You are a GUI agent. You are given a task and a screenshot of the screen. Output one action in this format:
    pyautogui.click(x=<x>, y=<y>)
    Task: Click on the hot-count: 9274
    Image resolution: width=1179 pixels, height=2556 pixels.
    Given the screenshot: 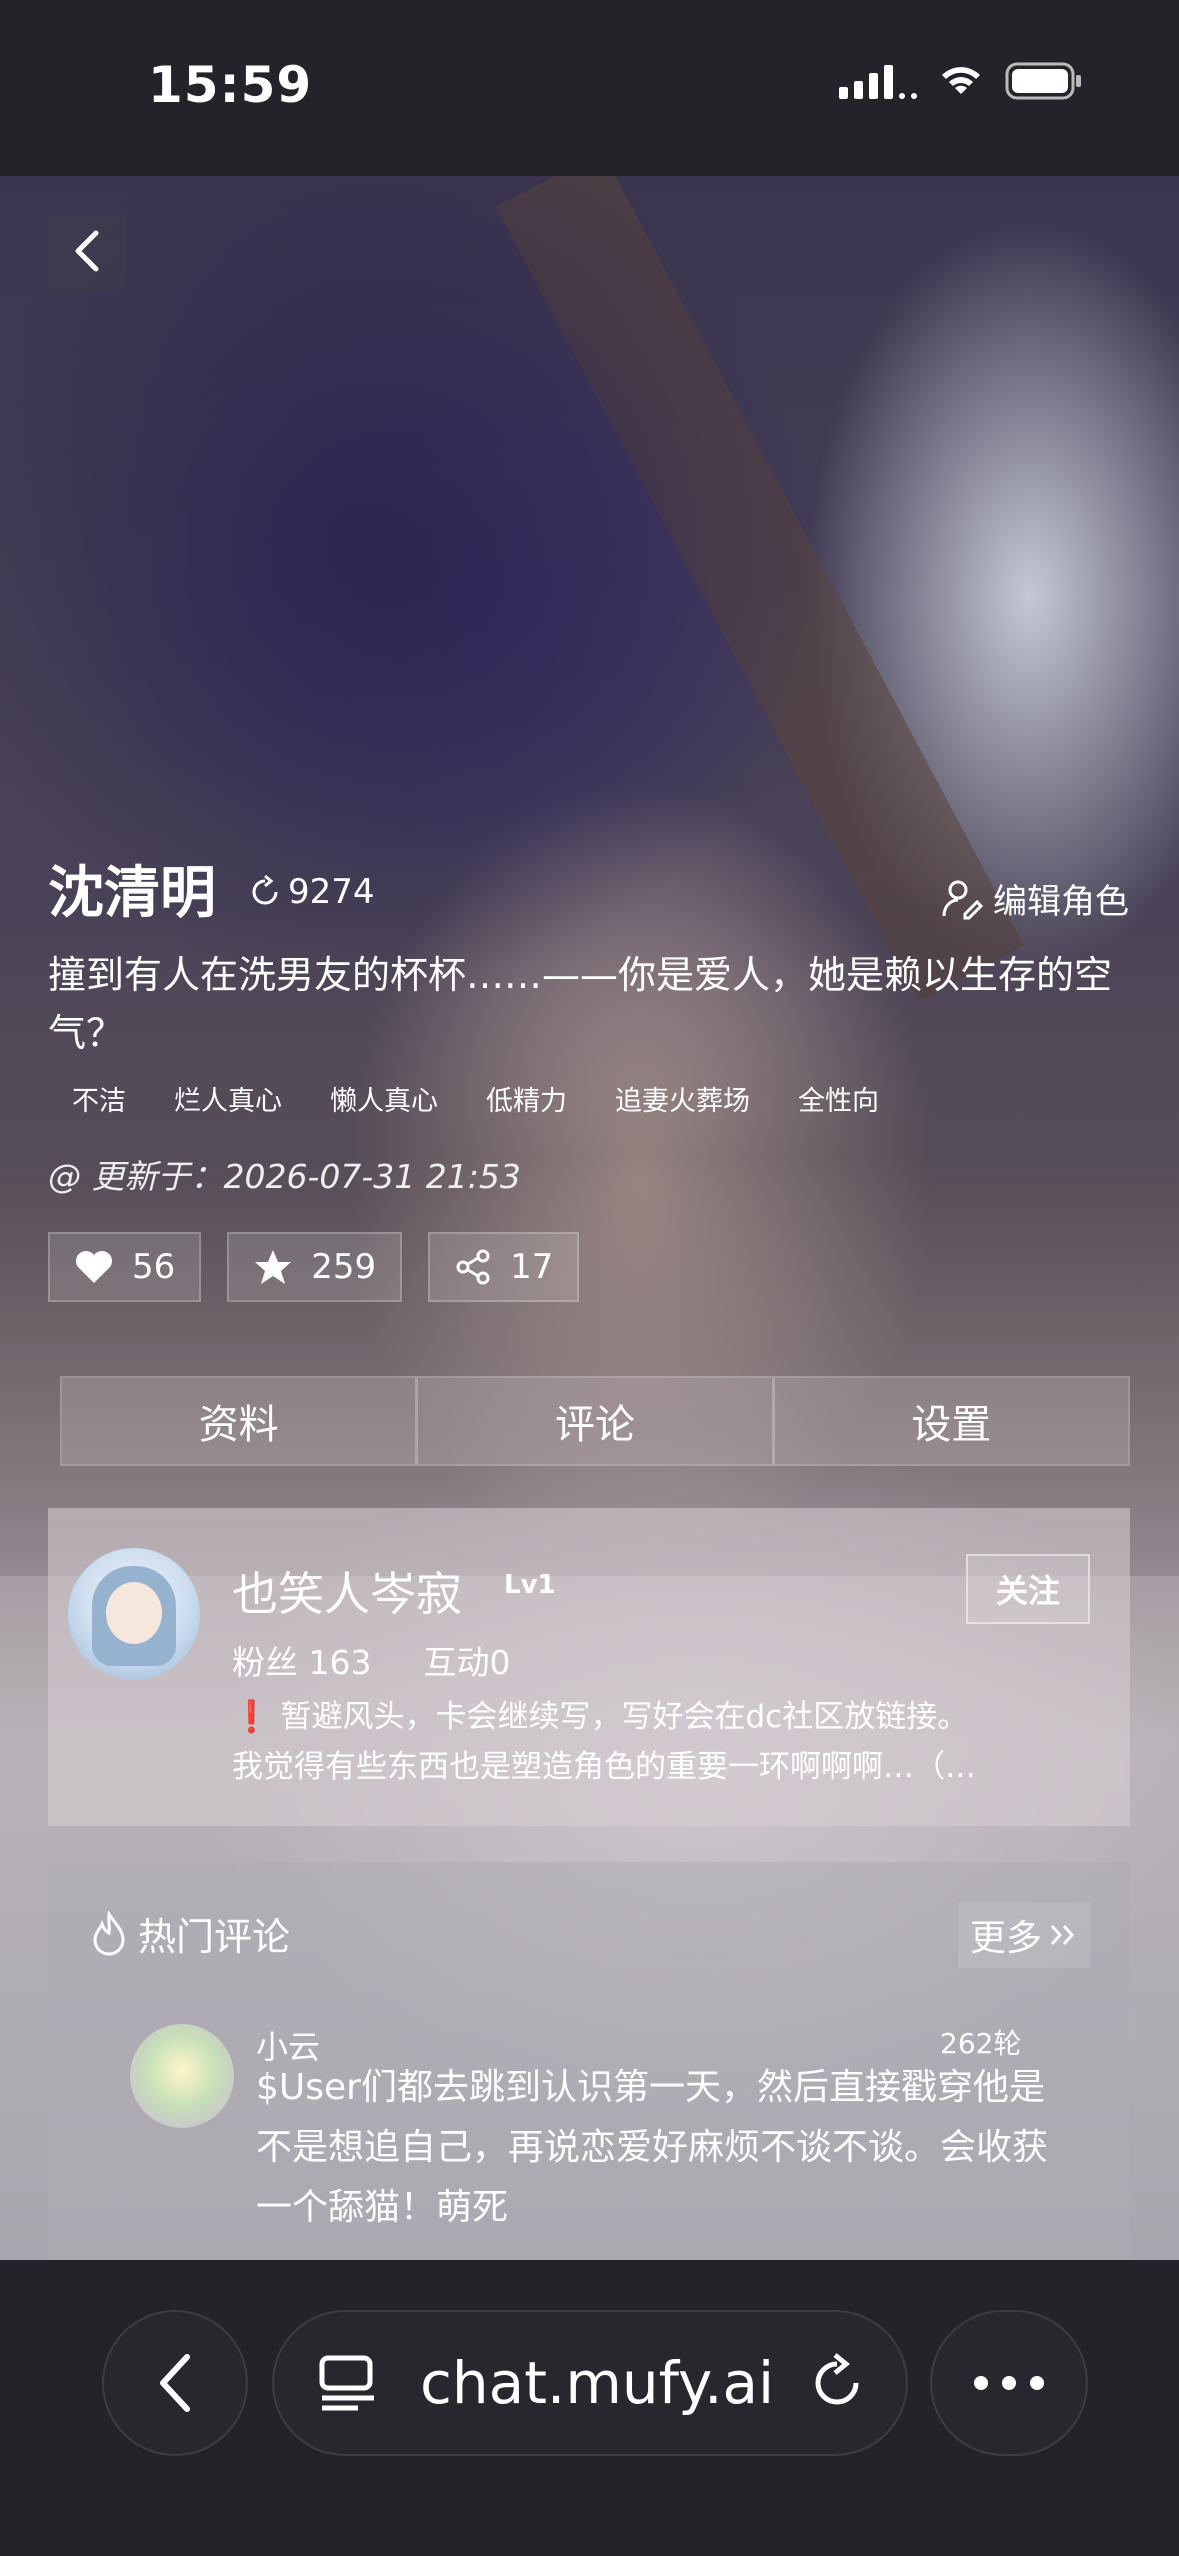 What is the action you would take?
    pyautogui.click(x=310, y=892)
    